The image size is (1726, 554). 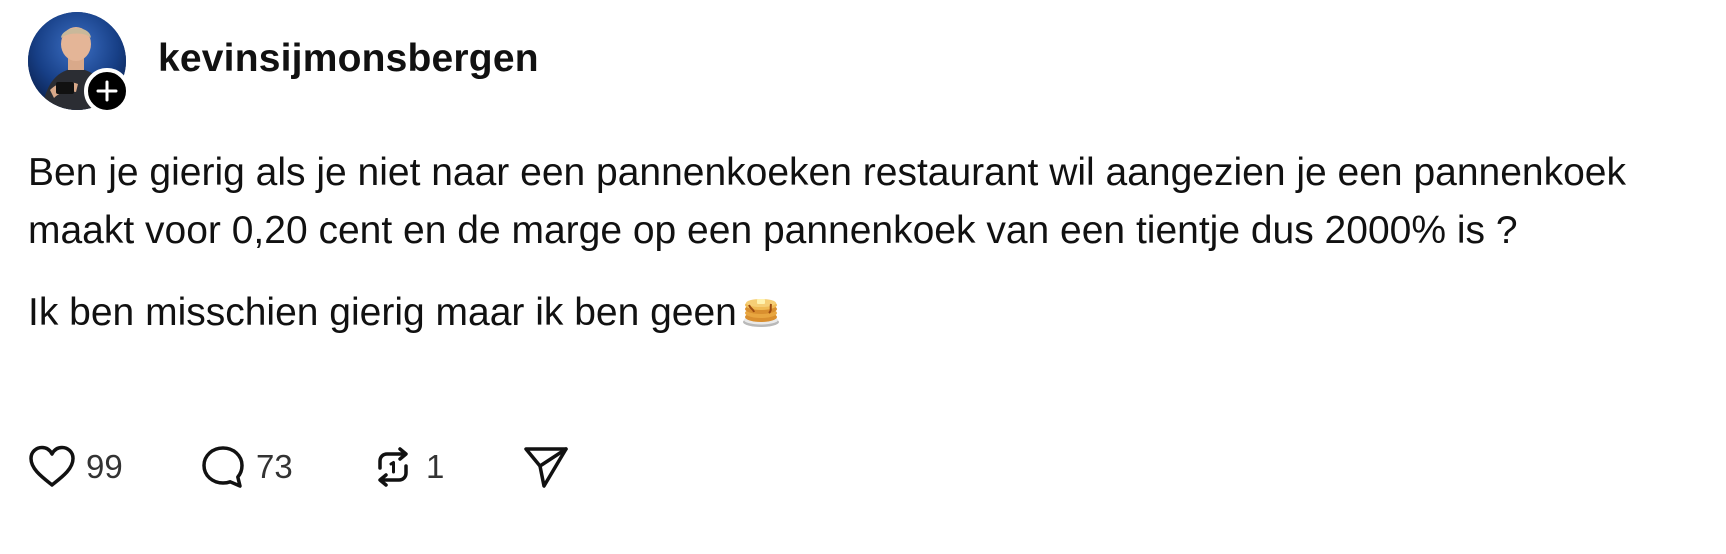 What do you see at coordinates (446, 467) in the screenshot?
I see `repost-button: 1` at bounding box center [446, 467].